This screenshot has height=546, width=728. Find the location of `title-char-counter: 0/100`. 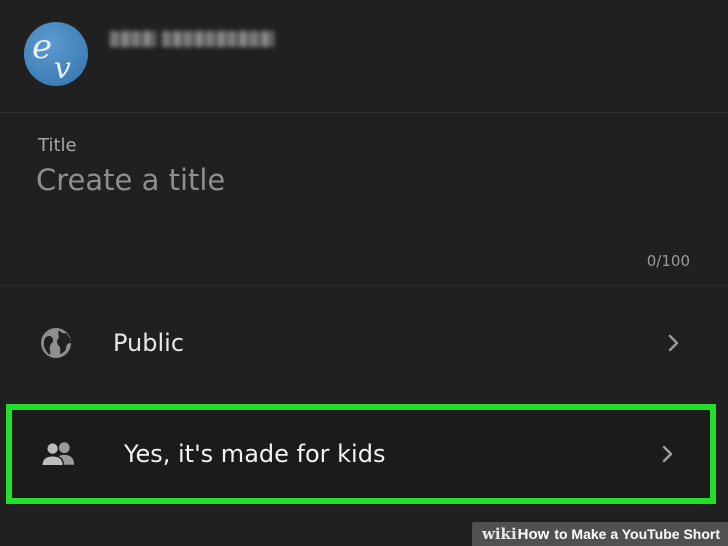

title-char-counter: 0/100 is located at coordinates (668, 261).